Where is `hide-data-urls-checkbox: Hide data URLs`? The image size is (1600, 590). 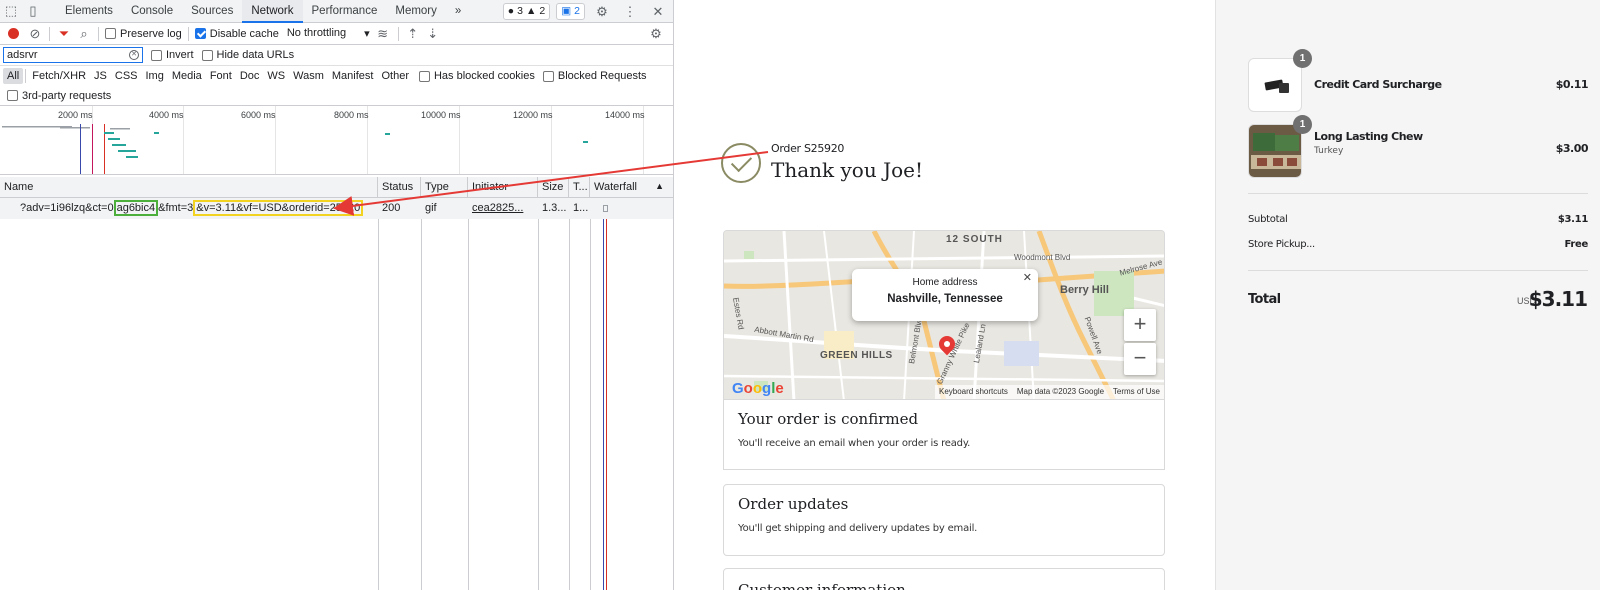
hide-data-urls-checkbox: Hide data URLs is located at coordinates (247, 55).